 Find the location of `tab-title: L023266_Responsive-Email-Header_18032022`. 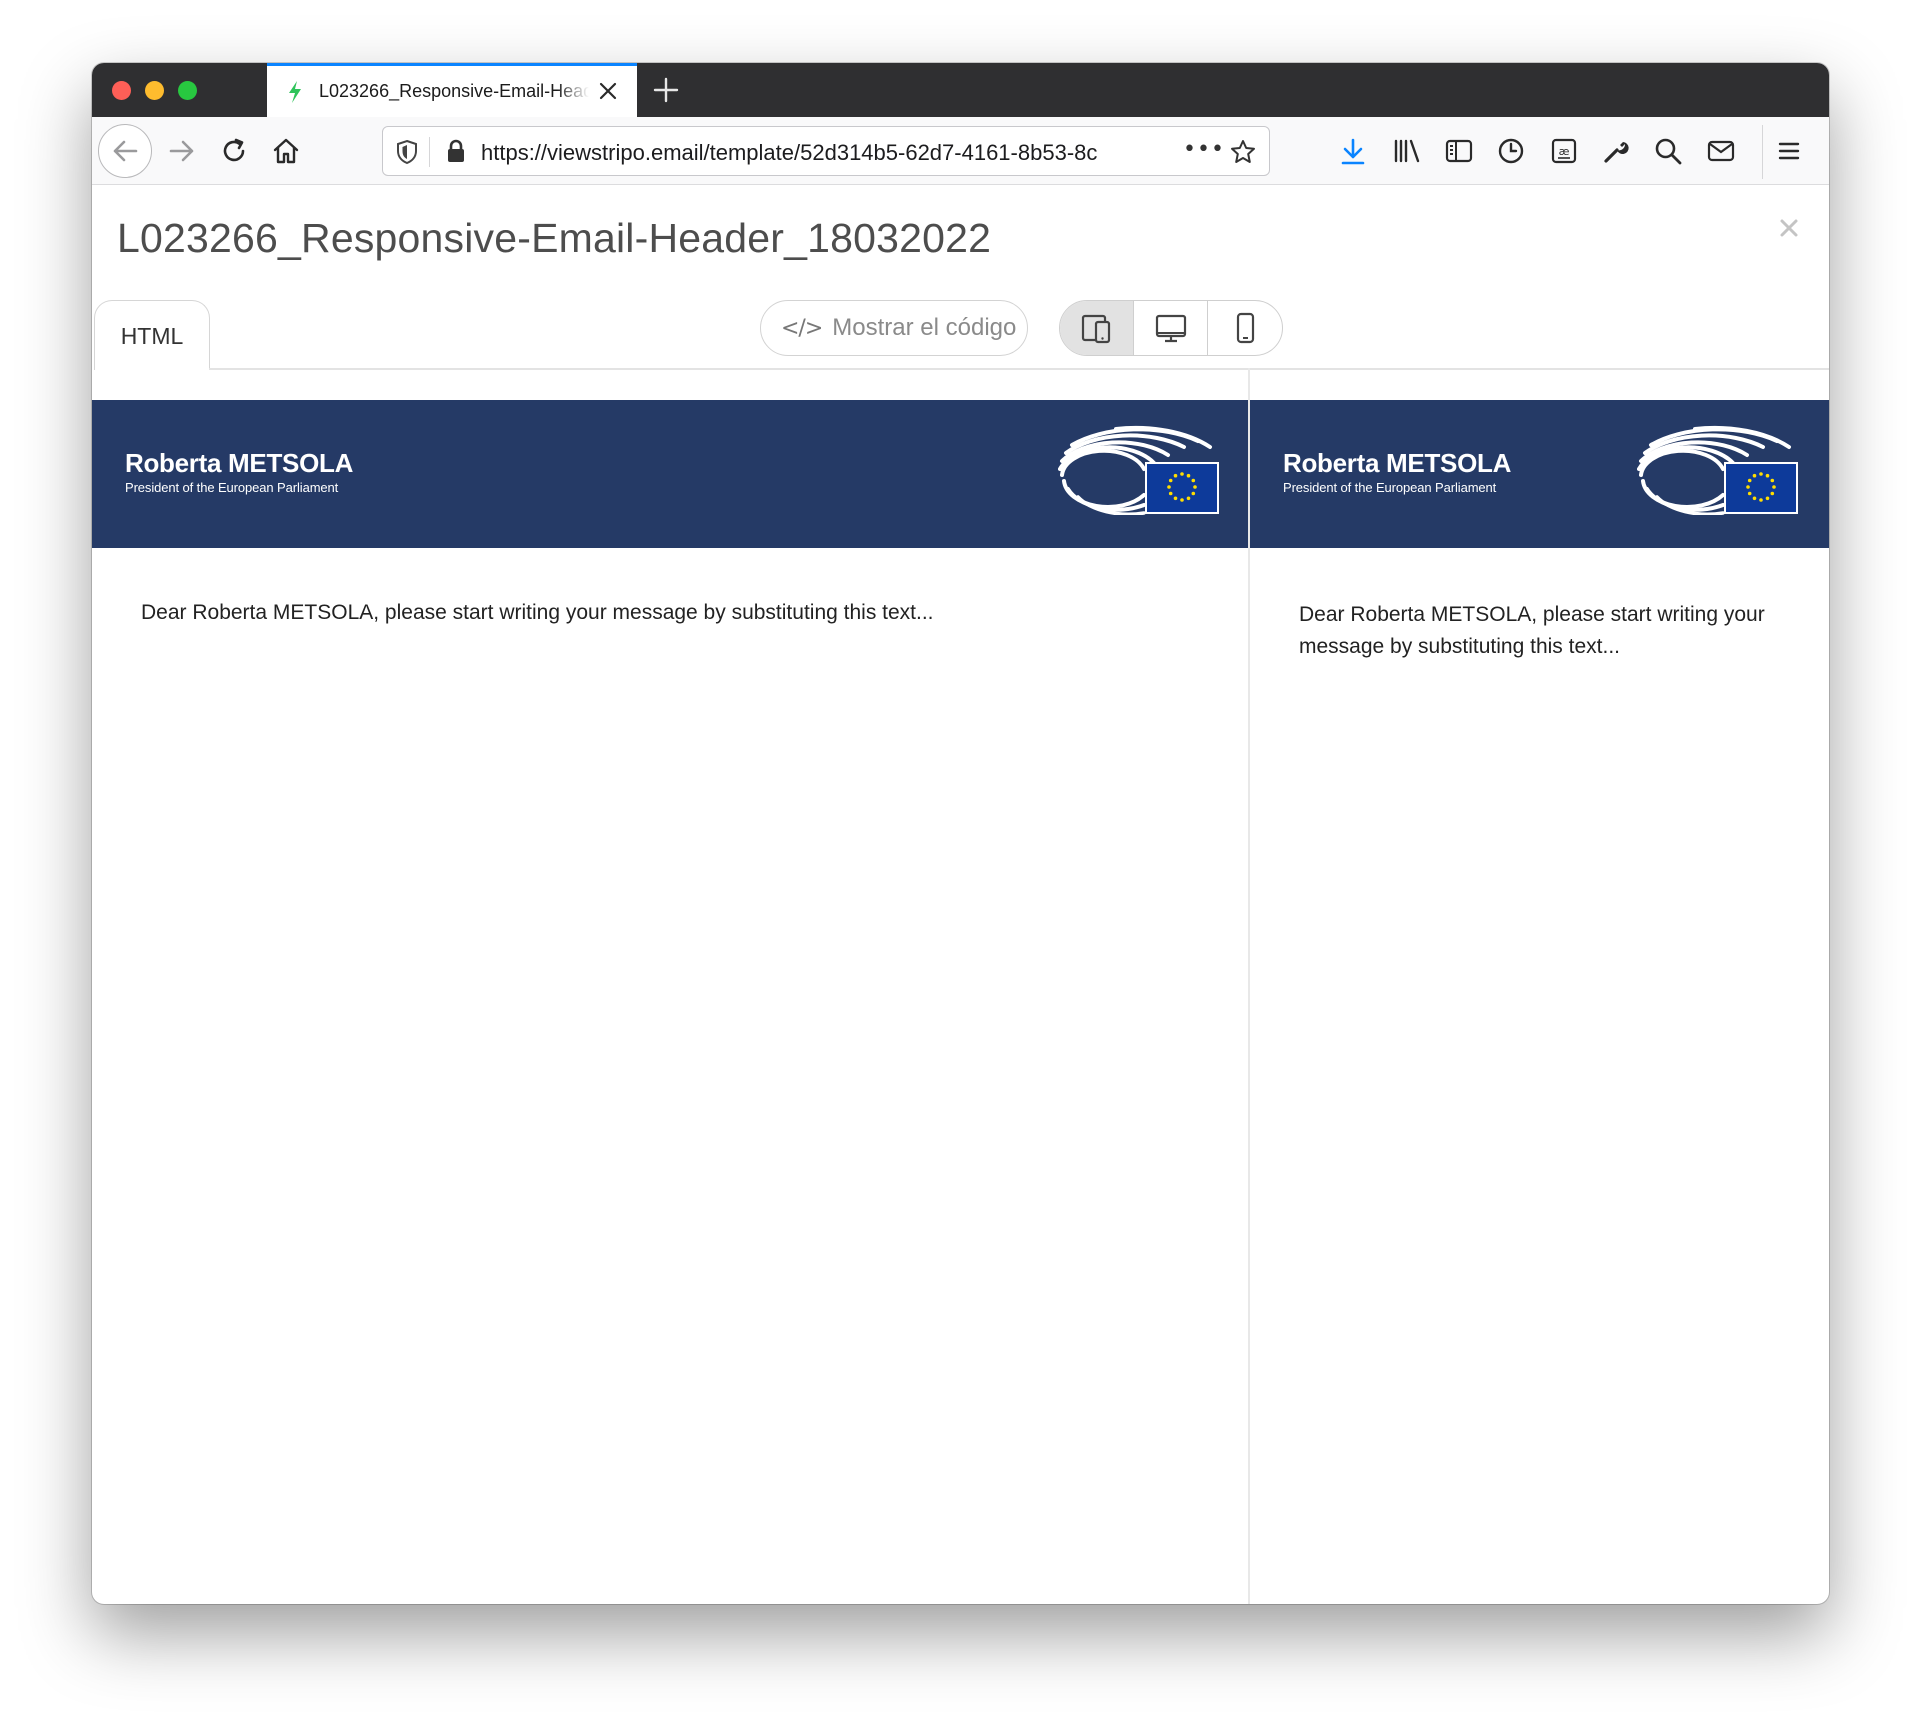

tab-title: L023266_Responsive-Email-Header_18032022 is located at coordinates (454, 91).